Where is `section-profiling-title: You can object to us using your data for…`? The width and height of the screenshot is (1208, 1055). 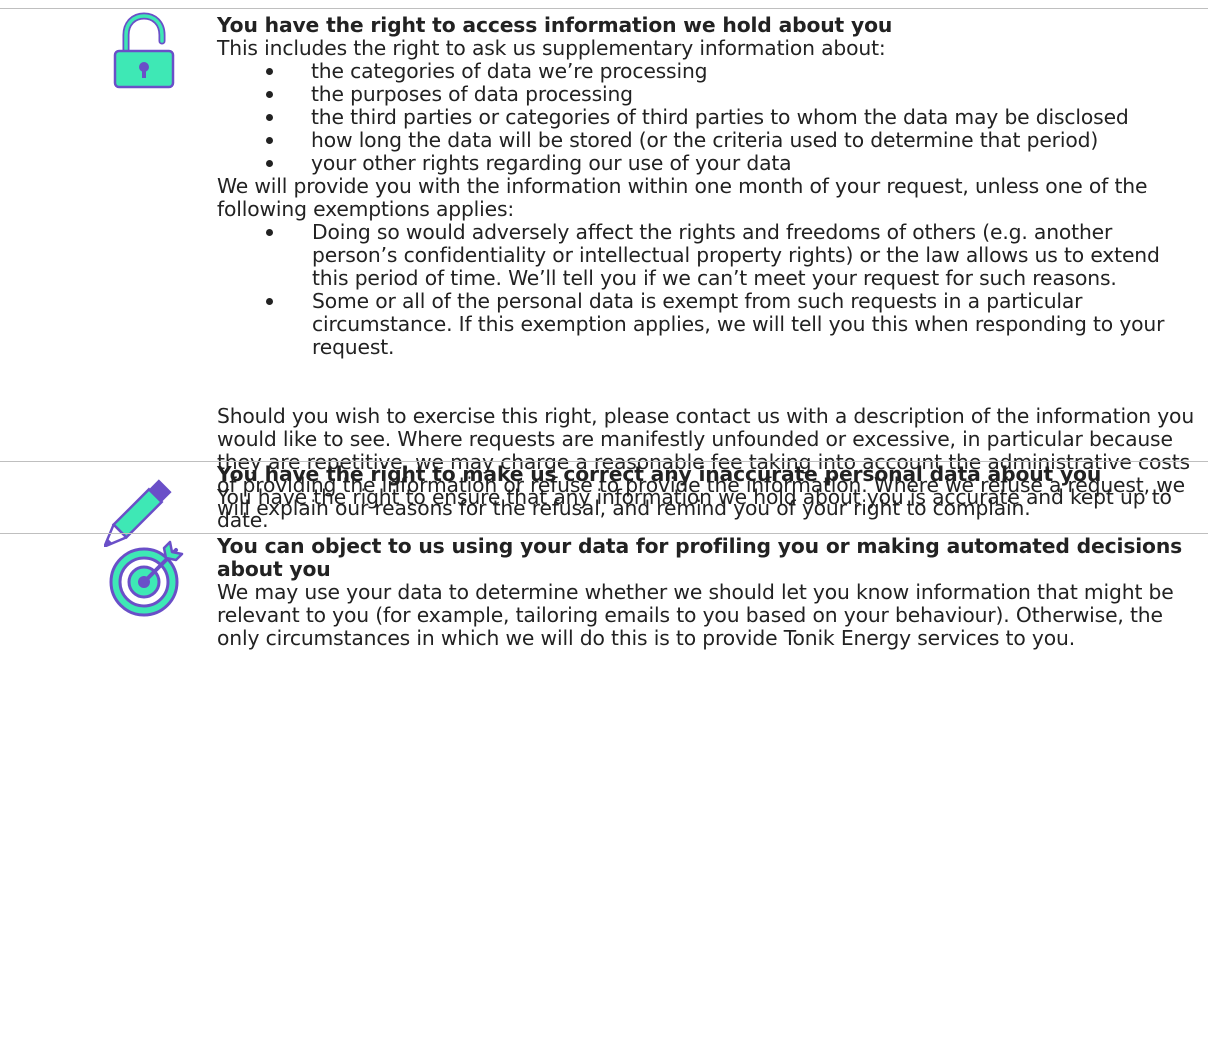
section-profiling-title: You can object to us using your data for… is located at coordinates (700, 557).